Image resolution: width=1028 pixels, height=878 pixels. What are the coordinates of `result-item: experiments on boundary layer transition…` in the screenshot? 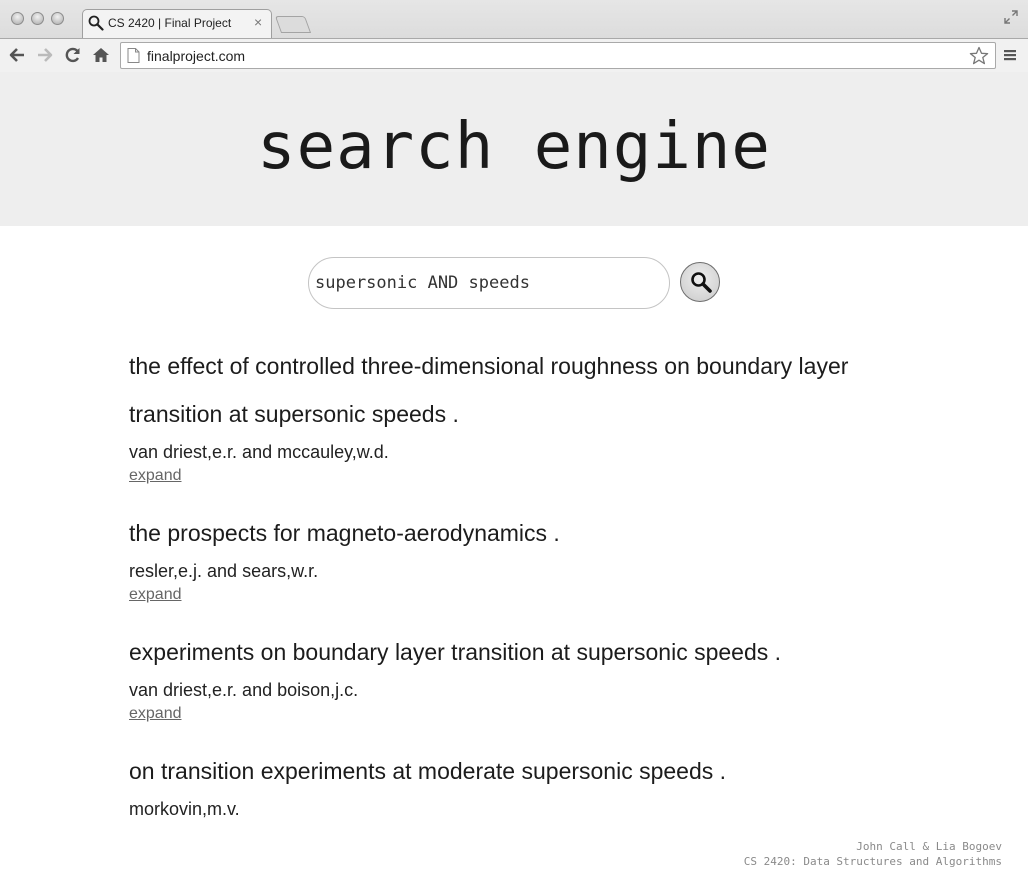 It's located at (509, 676).